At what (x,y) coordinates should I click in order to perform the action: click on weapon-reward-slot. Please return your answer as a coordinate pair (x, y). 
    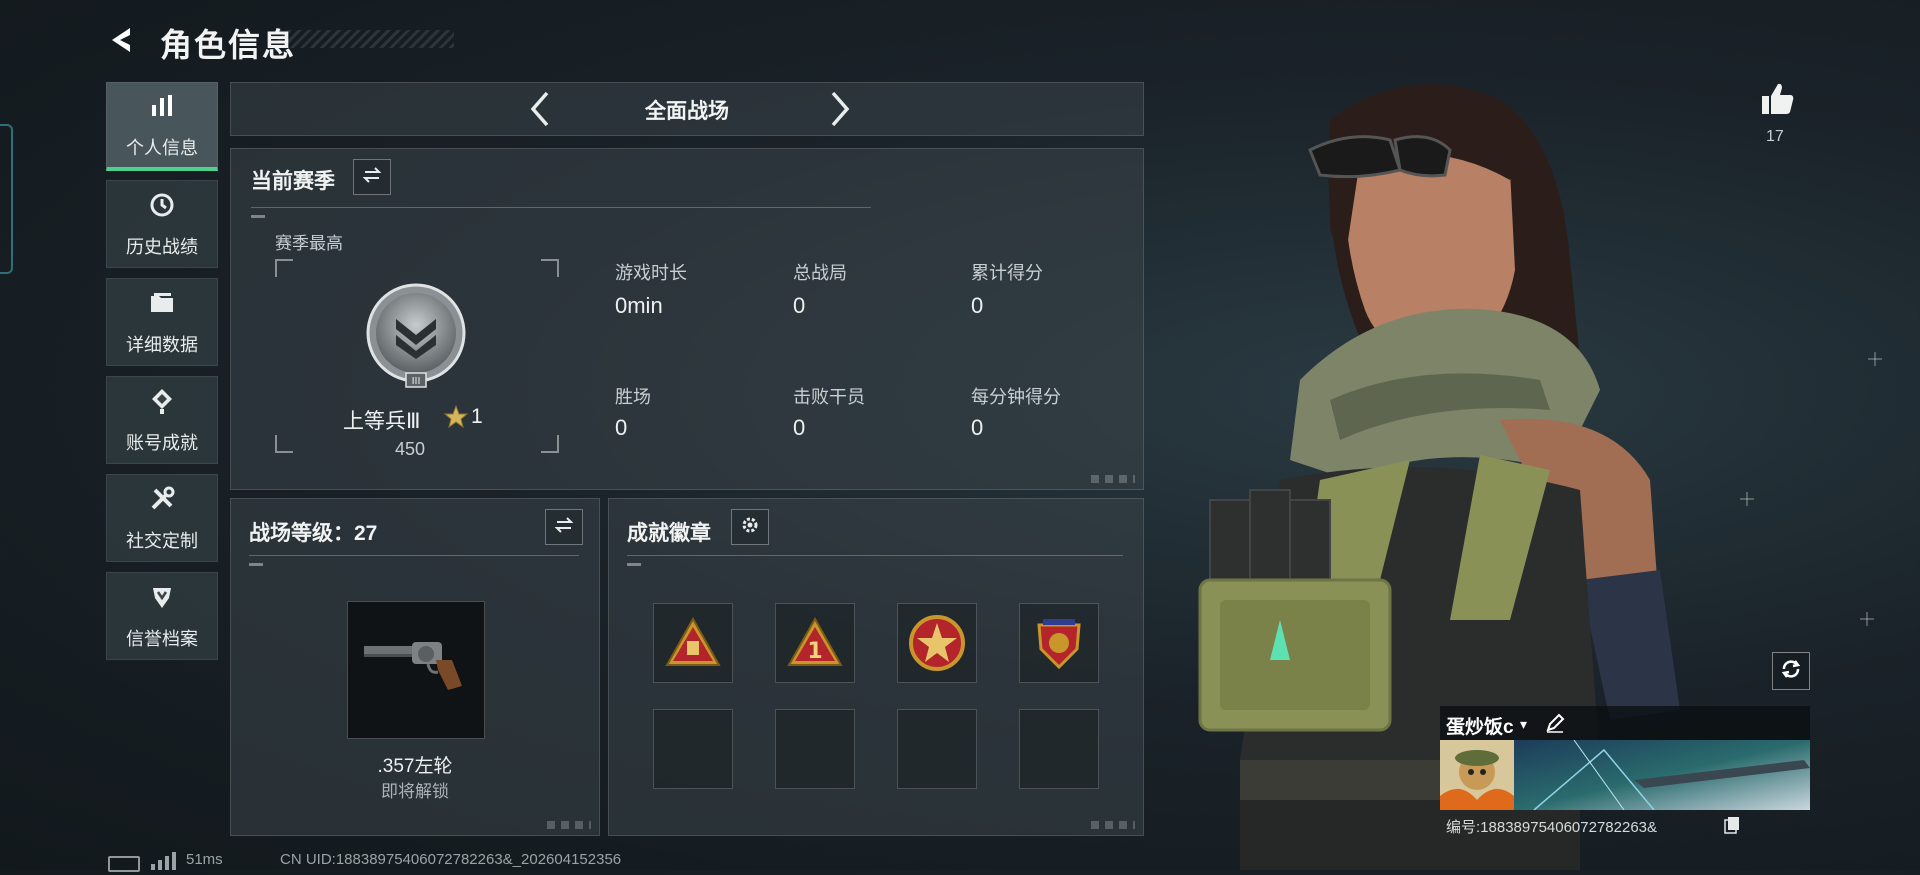
    Looking at the image, I should click on (416, 670).